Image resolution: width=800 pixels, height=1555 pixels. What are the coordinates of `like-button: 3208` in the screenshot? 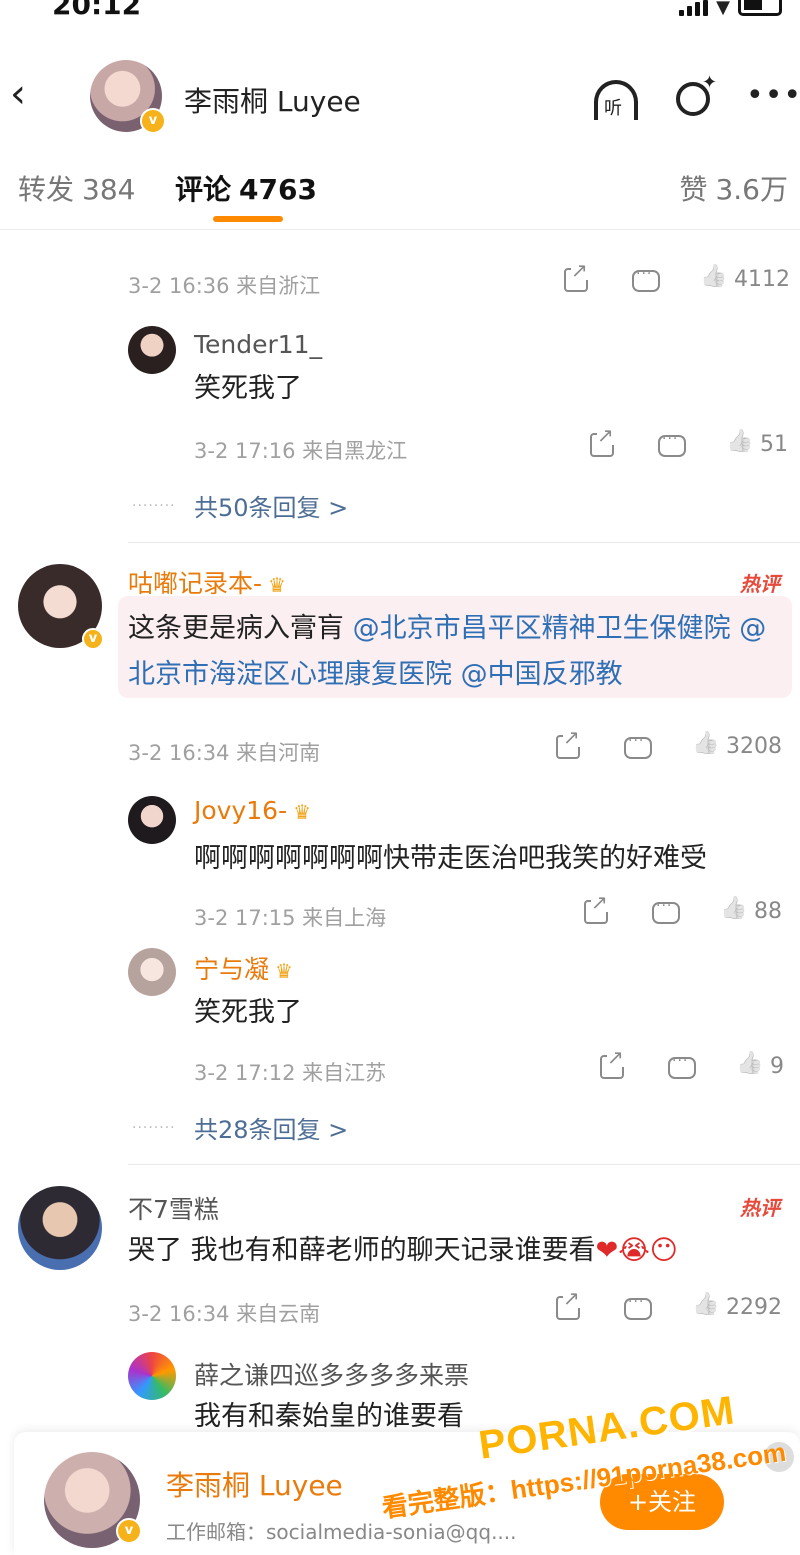 It's located at (737, 746).